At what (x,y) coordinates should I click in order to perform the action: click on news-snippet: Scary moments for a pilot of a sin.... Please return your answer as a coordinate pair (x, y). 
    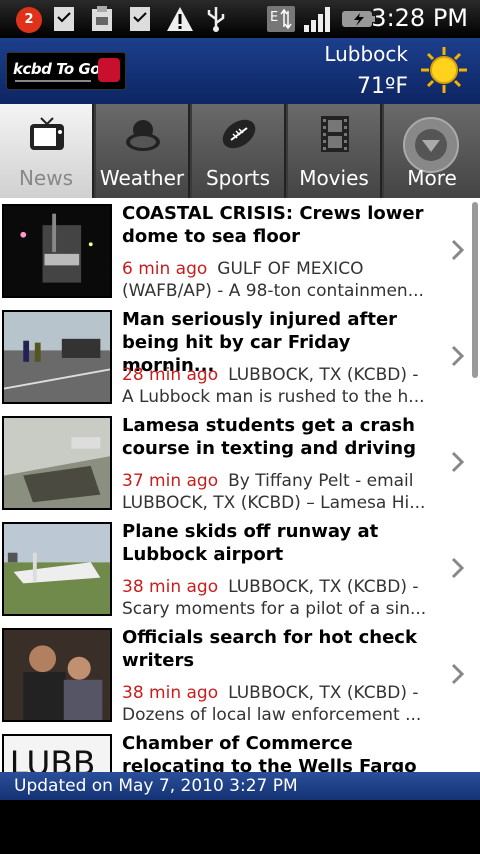
    Looking at the image, I should click on (274, 609).